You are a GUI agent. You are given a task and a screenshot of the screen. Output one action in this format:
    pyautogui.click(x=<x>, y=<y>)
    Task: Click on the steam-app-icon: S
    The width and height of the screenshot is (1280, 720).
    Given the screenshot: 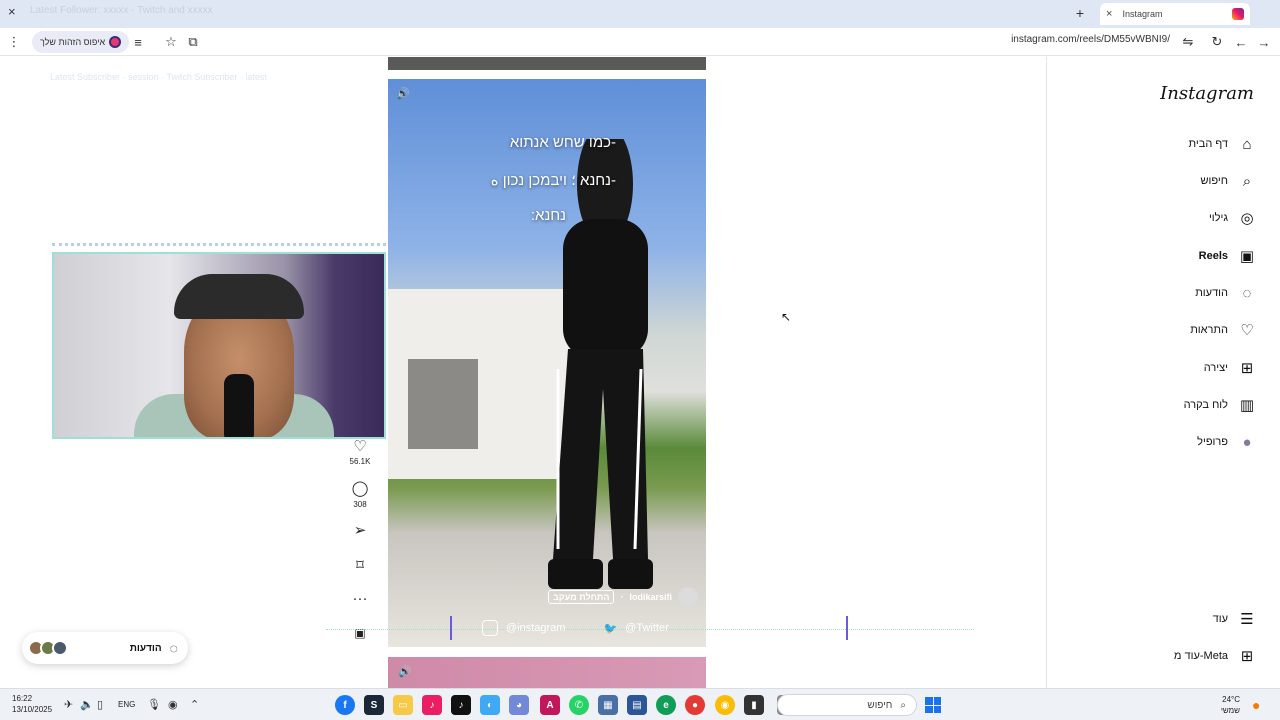 What is the action you would take?
    pyautogui.click(x=374, y=705)
    